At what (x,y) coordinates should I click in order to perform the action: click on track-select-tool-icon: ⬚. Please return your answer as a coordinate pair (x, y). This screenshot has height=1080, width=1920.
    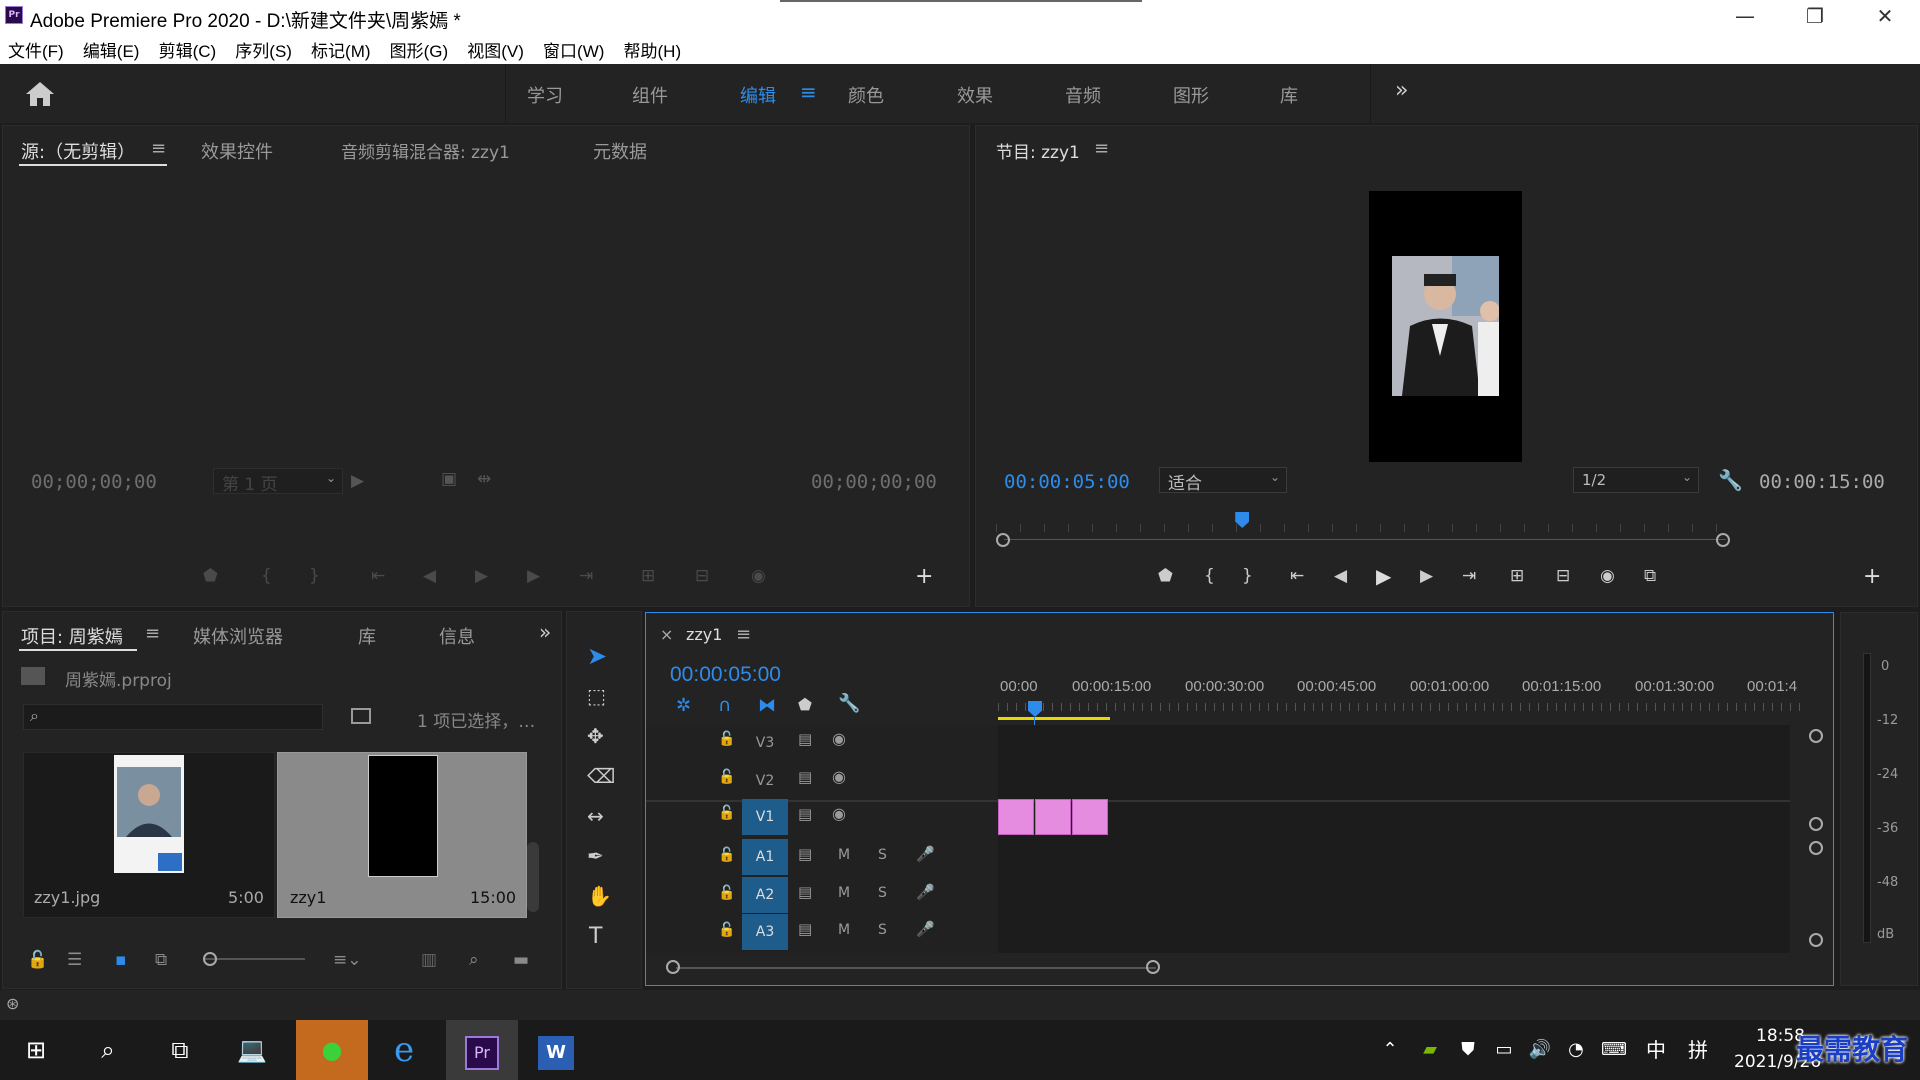
    Looking at the image, I should click on (596, 696).